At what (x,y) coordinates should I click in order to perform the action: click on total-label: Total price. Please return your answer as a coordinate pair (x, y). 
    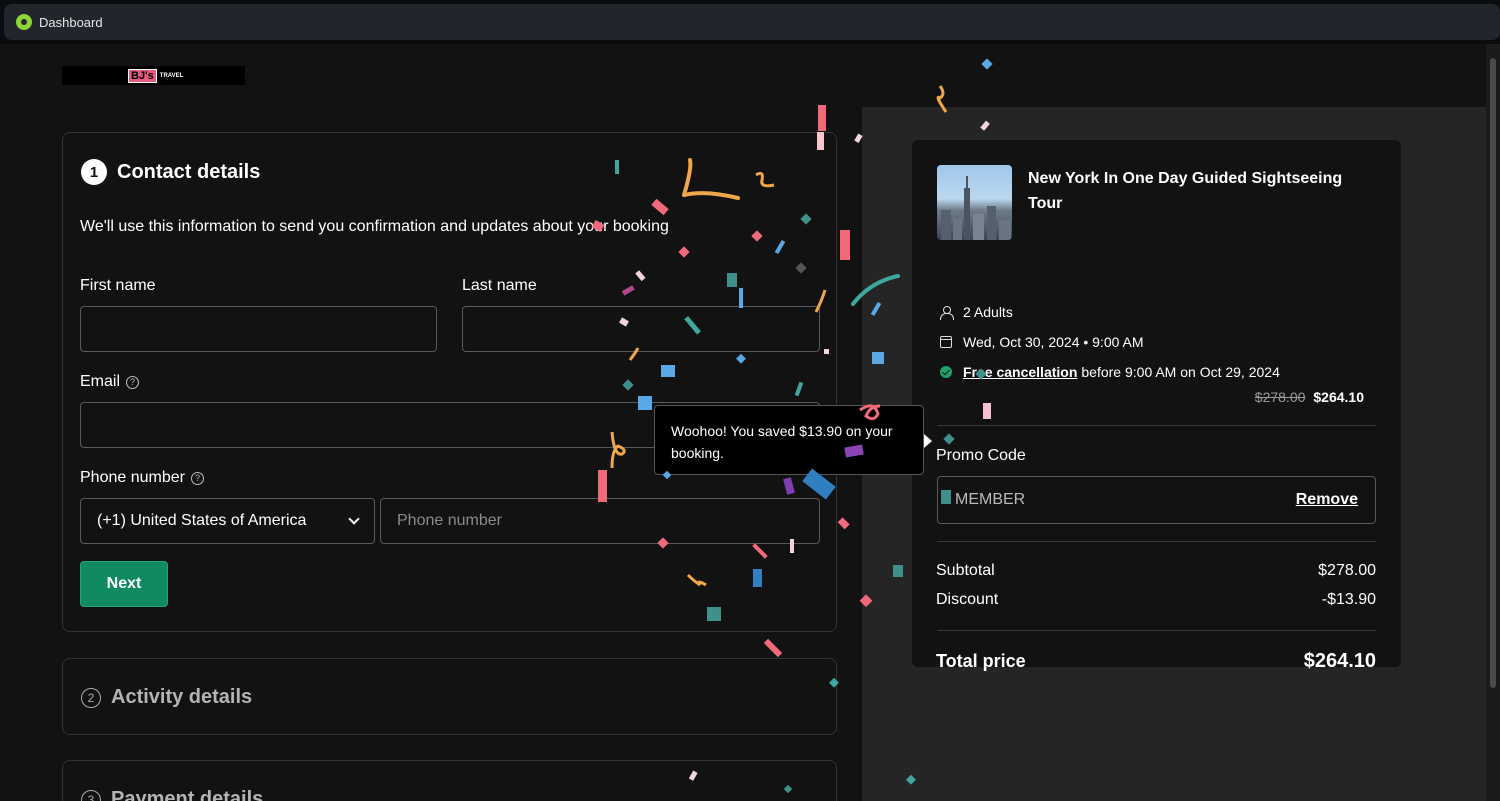
    Looking at the image, I should click on (981, 661).